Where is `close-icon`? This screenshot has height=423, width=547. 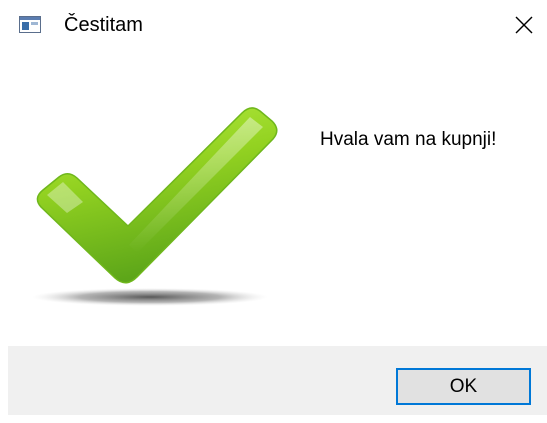
close-icon is located at coordinates (524, 25).